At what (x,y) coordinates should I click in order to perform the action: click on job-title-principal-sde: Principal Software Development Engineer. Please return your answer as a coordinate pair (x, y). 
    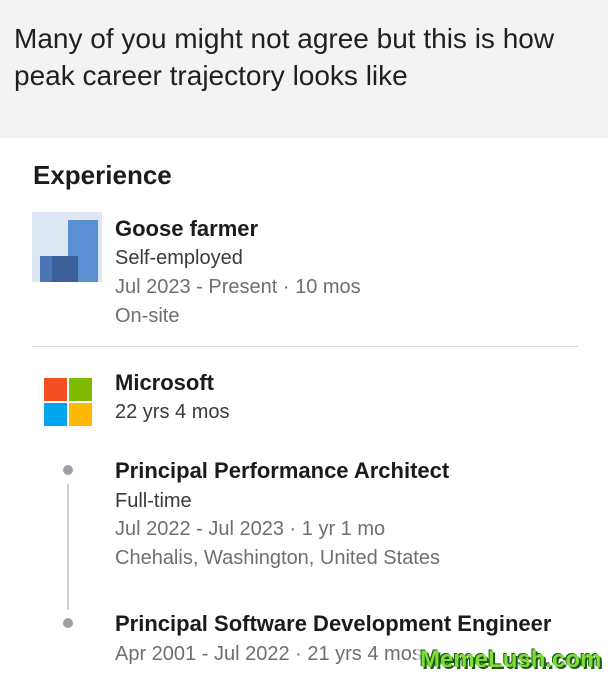
    Looking at the image, I should click on (333, 624).